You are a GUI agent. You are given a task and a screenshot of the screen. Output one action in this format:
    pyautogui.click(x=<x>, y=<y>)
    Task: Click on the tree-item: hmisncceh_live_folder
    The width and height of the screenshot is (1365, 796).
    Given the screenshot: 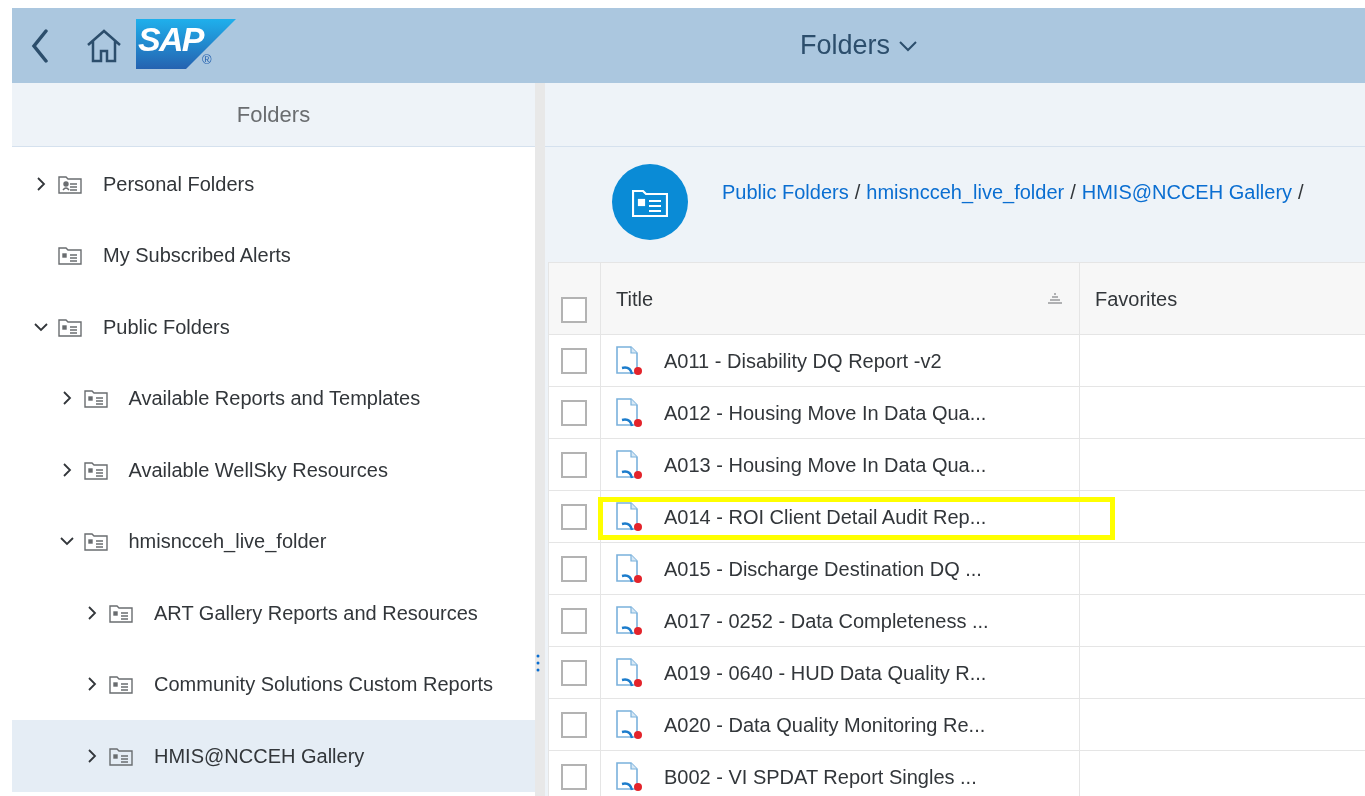 What is the action you would take?
    pyautogui.click(x=273, y=541)
    